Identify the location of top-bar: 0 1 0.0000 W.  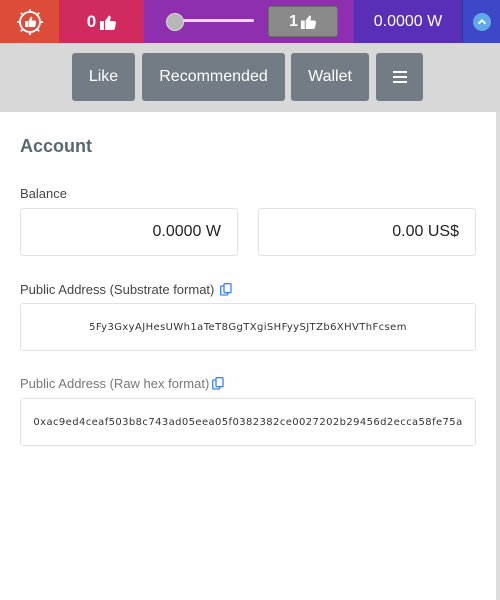
(250, 21).